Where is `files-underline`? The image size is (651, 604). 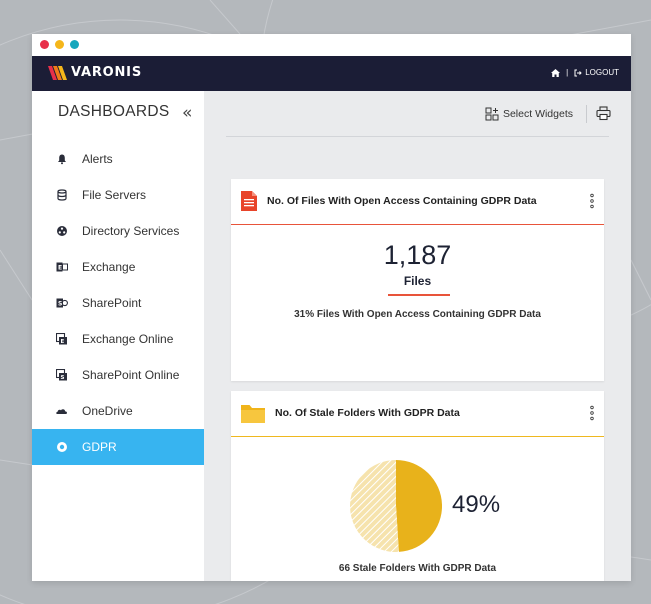 files-underline is located at coordinates (419, 295).